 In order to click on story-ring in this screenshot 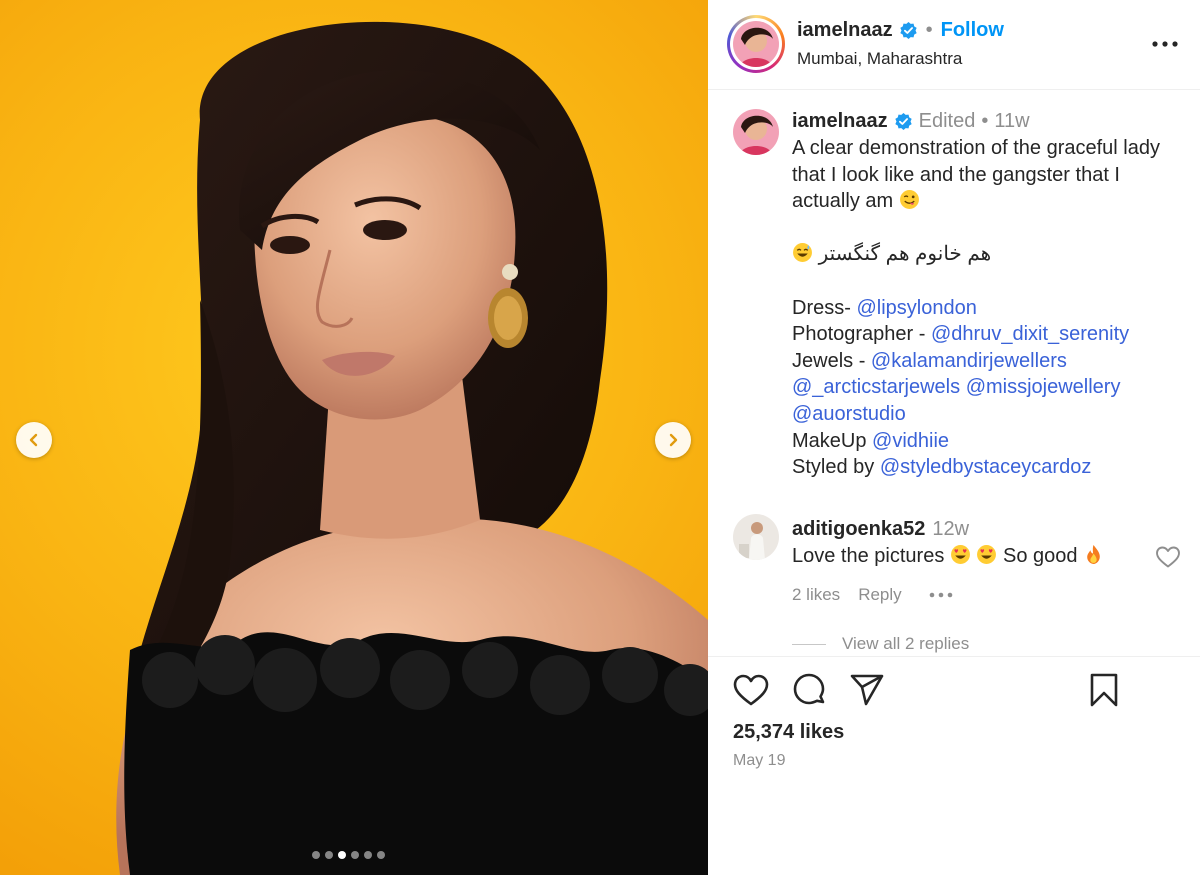, I will do `click(756, 44)`.